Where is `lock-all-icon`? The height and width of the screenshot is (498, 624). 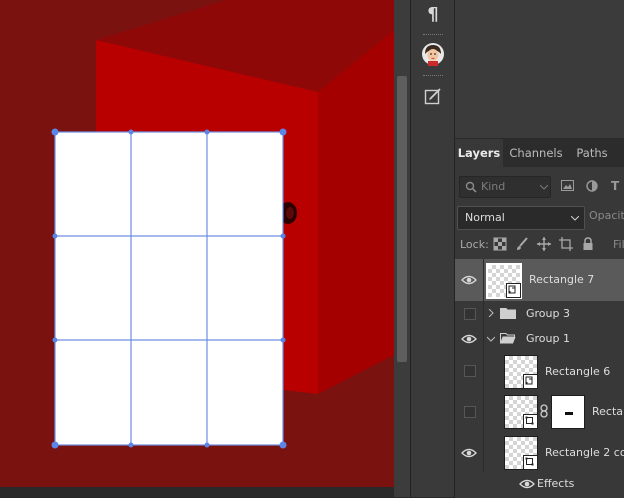 lock-all-icon is located at coordinates (588, 244).